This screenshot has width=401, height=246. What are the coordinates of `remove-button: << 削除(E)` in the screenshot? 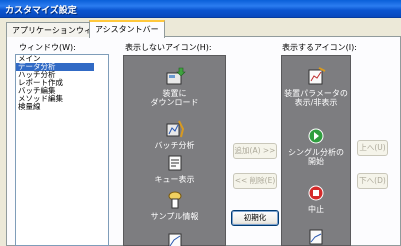 It's located at (255, 181).